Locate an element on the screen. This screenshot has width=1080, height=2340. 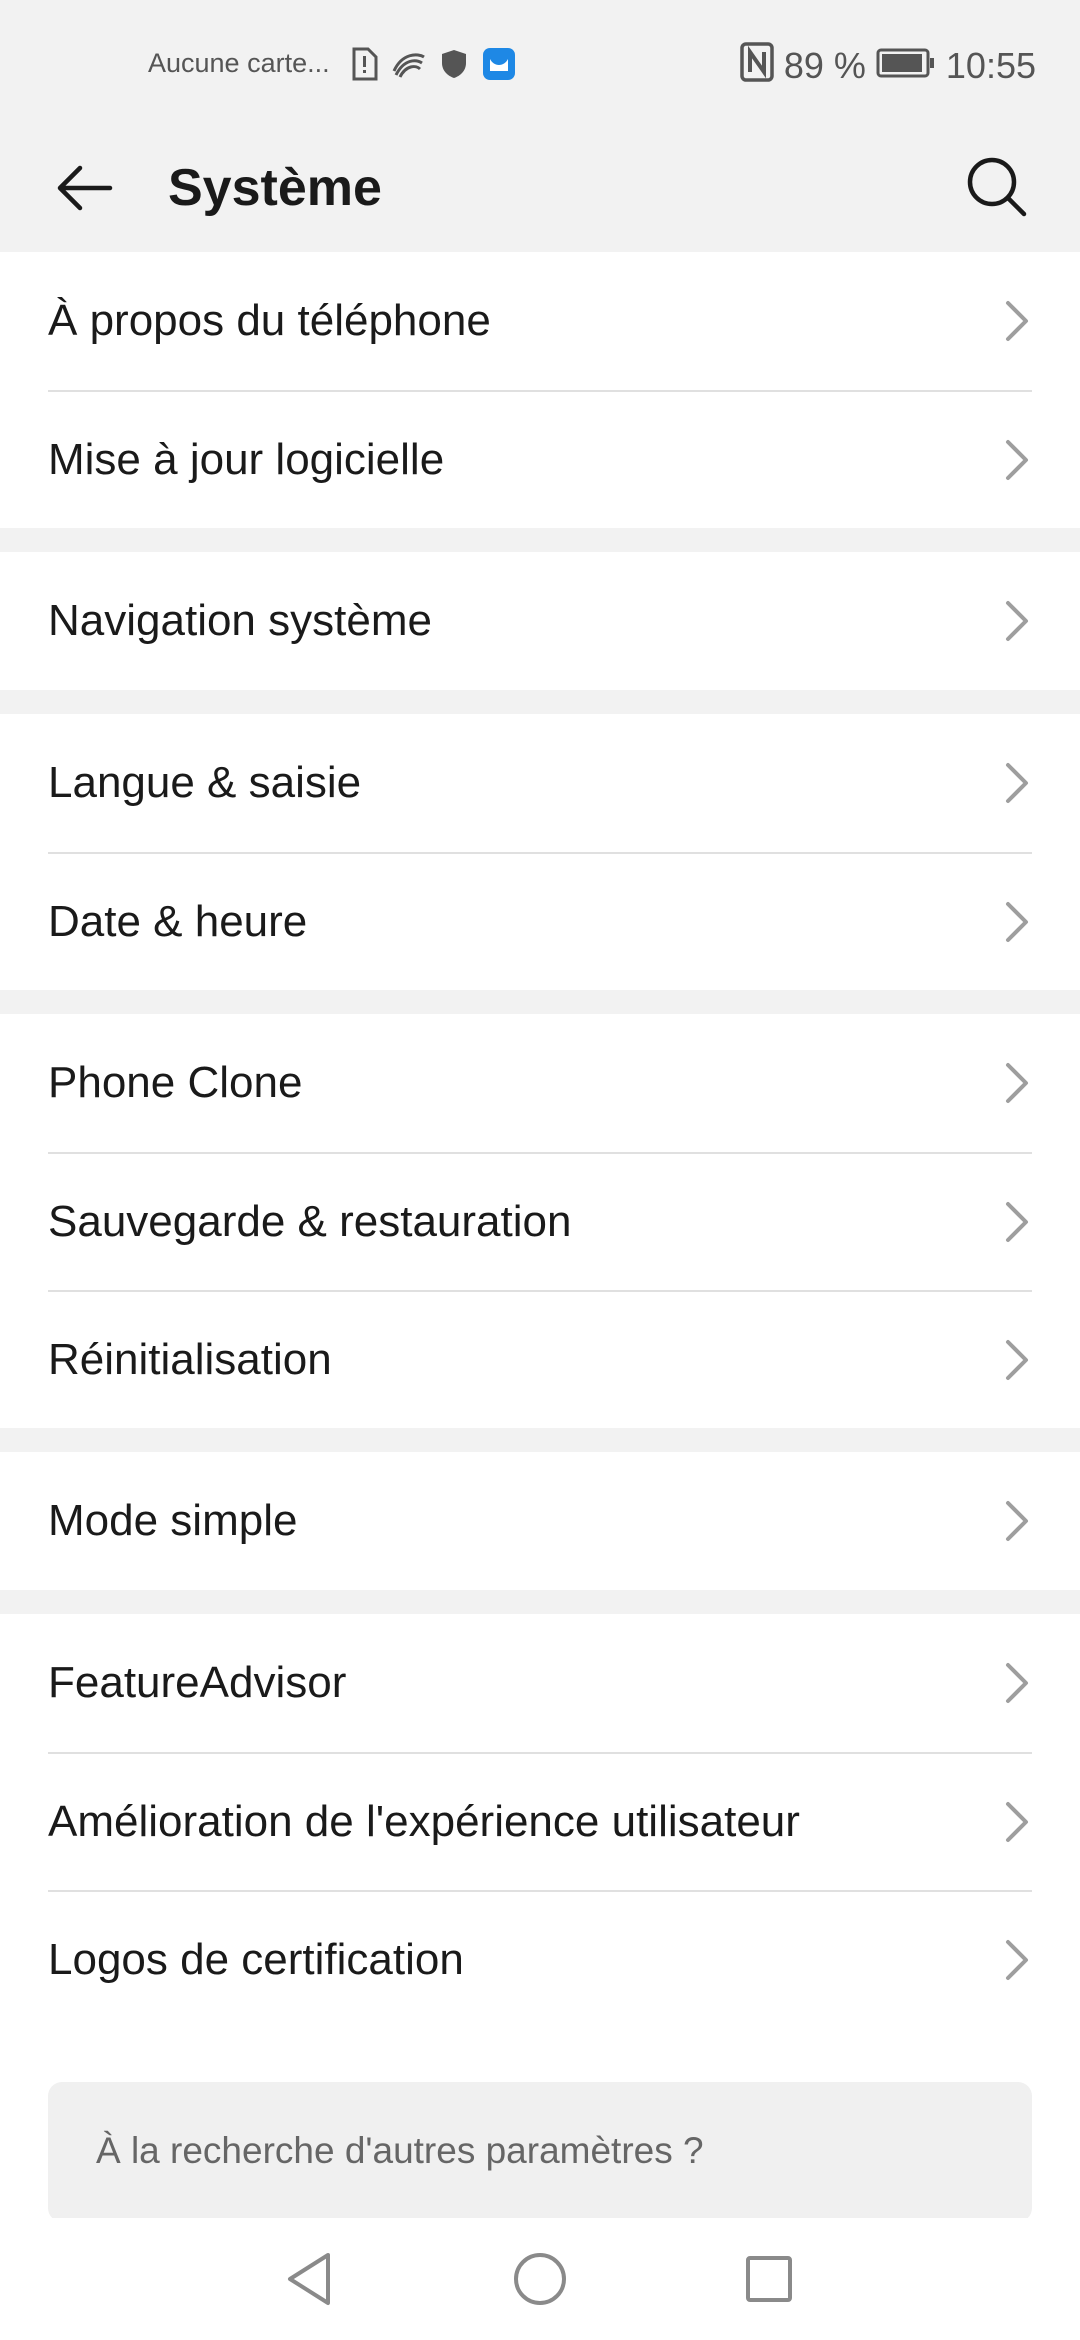
shield-icon is located at coordinates (454, 66).